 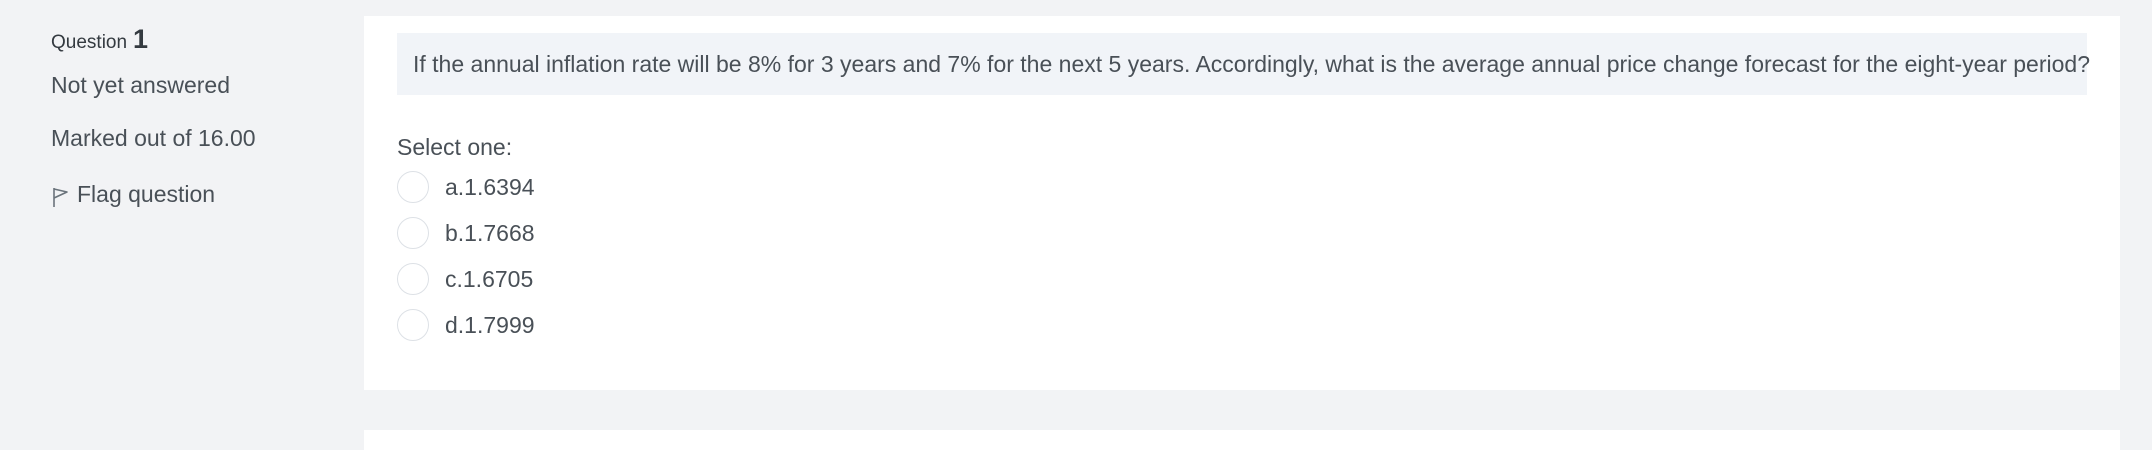 I want to click on answer-label-a: a.1.6394, so click(x=490, y=186).